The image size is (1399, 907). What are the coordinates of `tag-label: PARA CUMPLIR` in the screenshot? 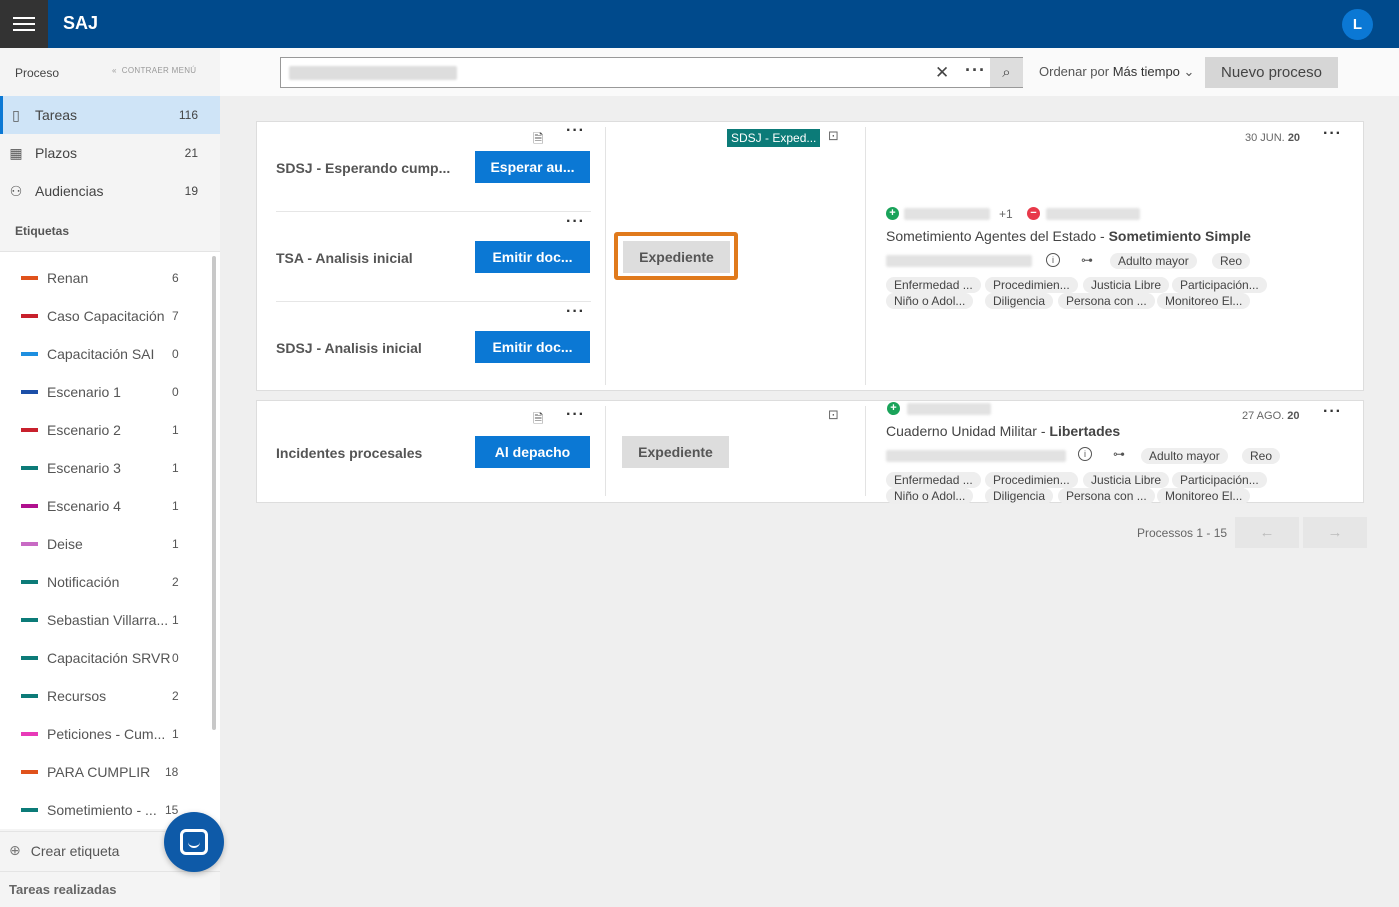 It's located at (99, 772).